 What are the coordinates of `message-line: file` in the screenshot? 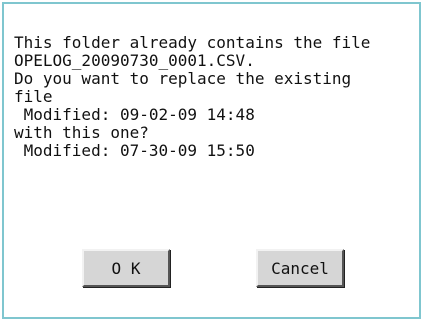 It's located at (33, 96).